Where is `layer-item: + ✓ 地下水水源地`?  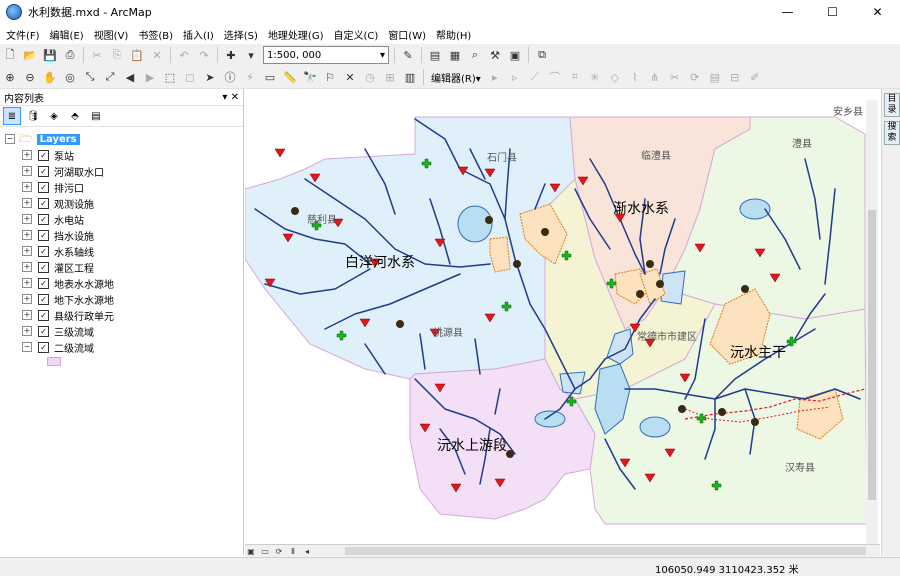 layer-item: + ✓ 地下水水源地 is located at coordinates (132, 299).